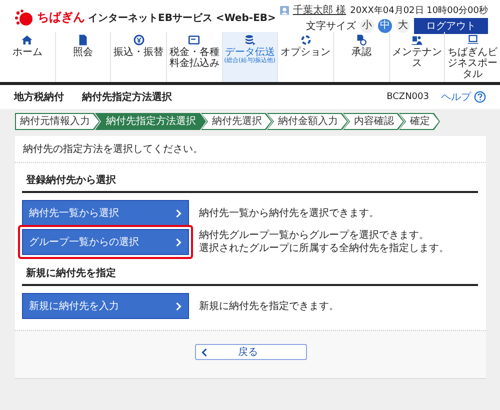 The height and width of the screenshot is (410, 500). What do you see at coordinates (61, 17) in the screenshot?
I see `bank-logo: ちばぎん` at bounding box center [61, 17].